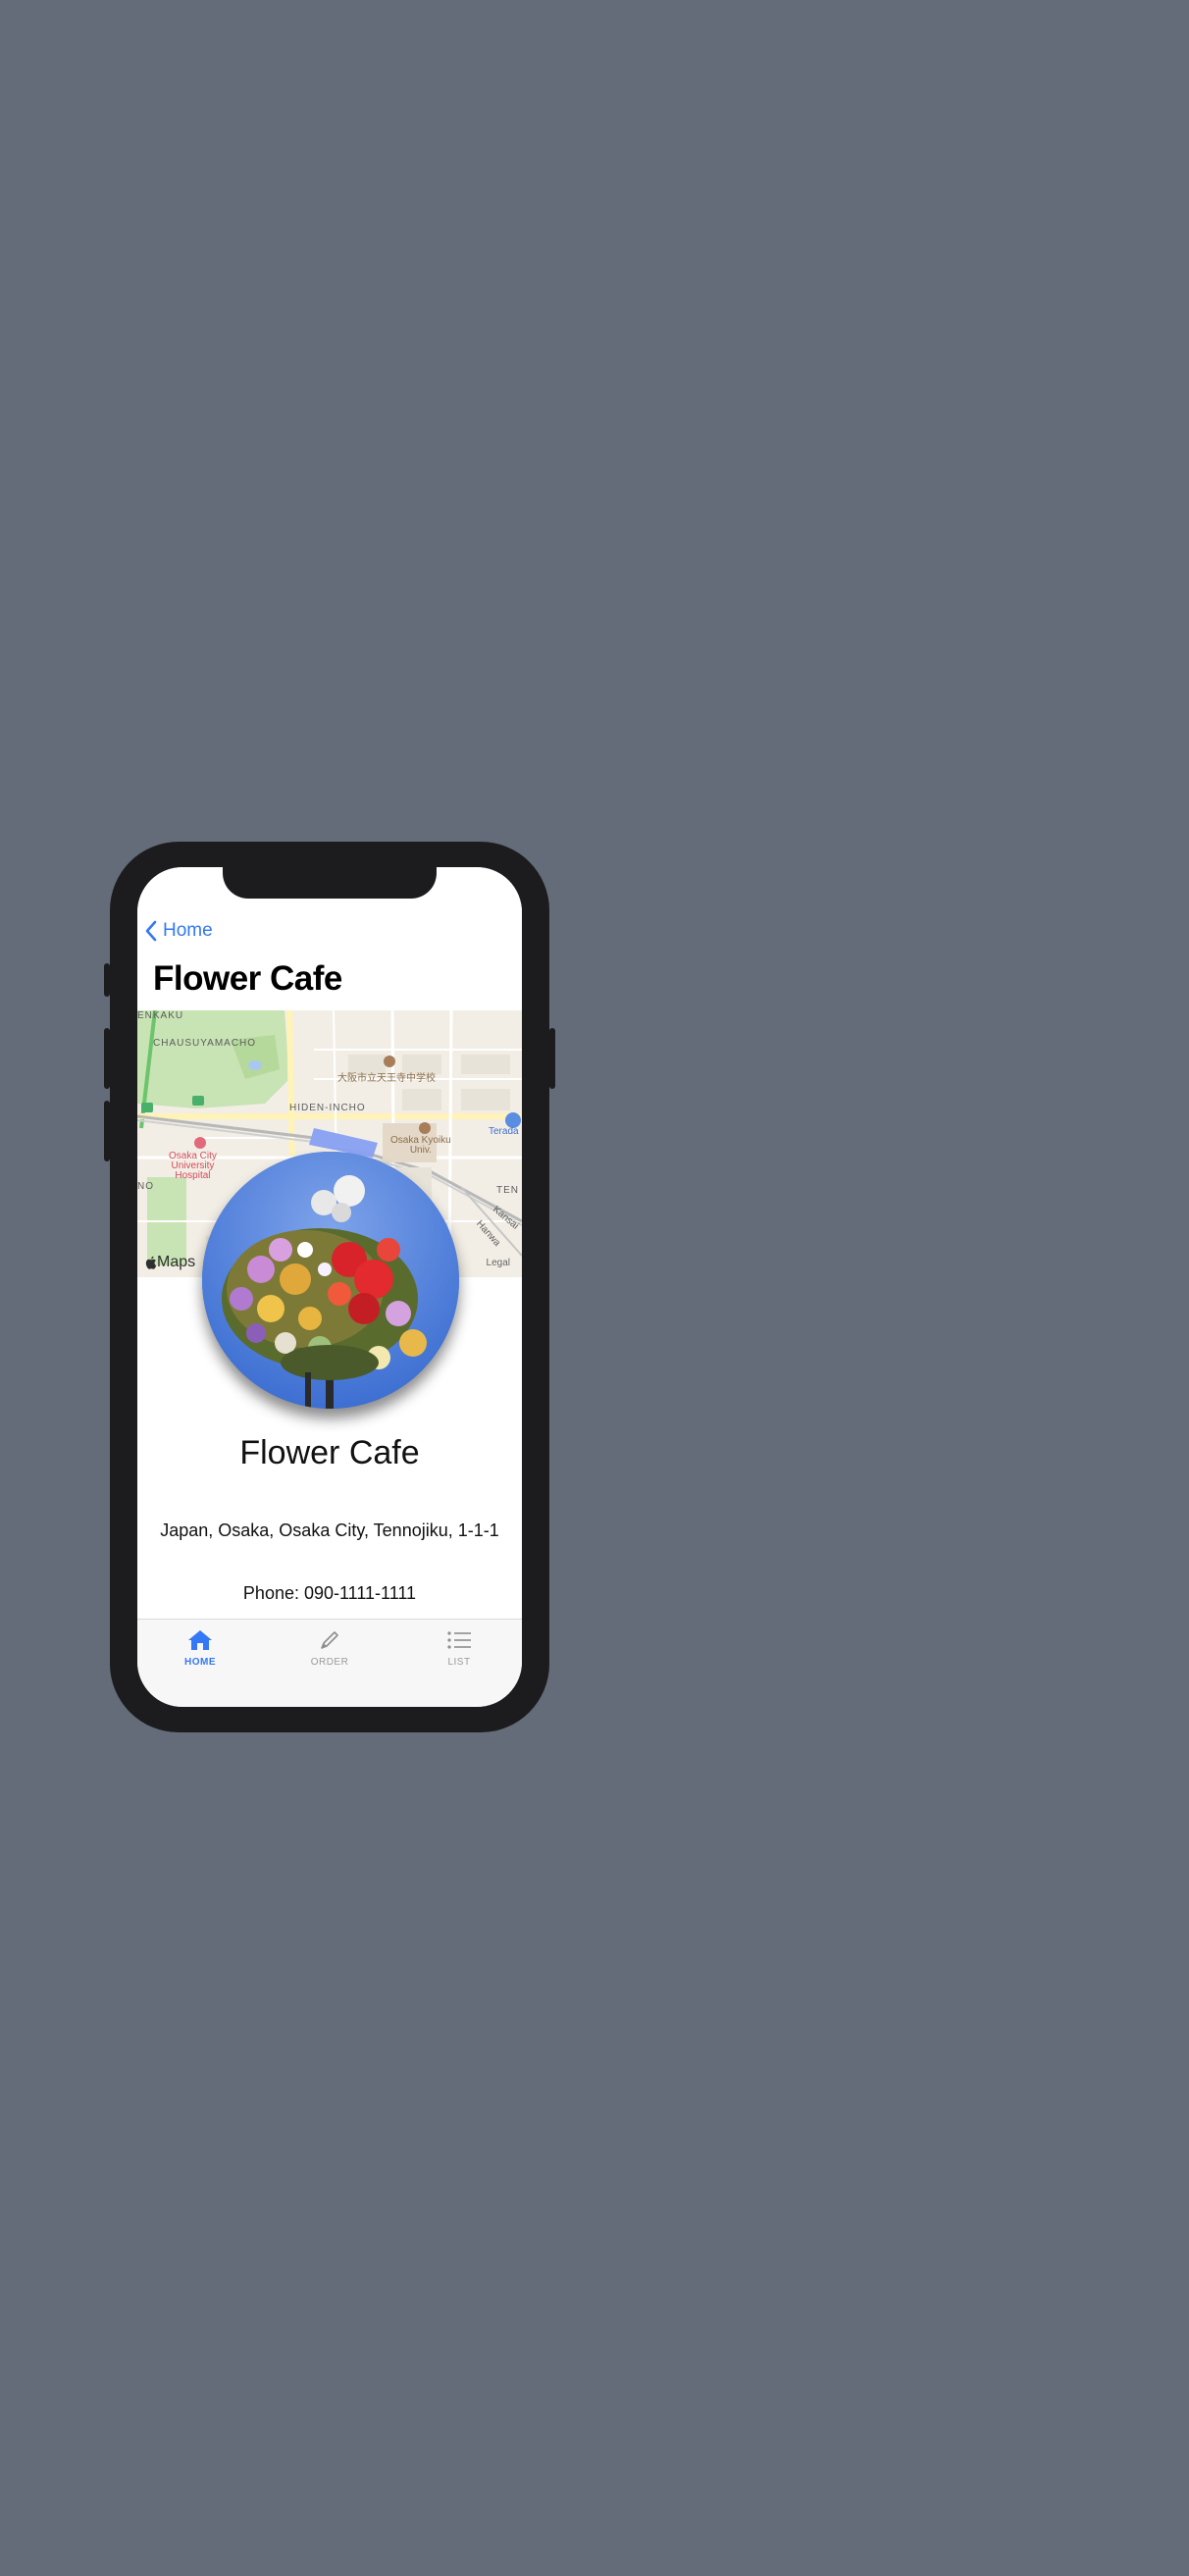 This screenshot has height=2576, width=1189. I want to click on map-label: TEN, so click(508, 1190).